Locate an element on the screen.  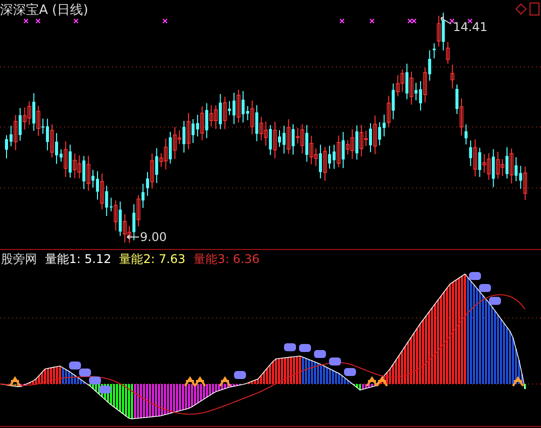
diamond-icon is located at coordinates (521, 9).